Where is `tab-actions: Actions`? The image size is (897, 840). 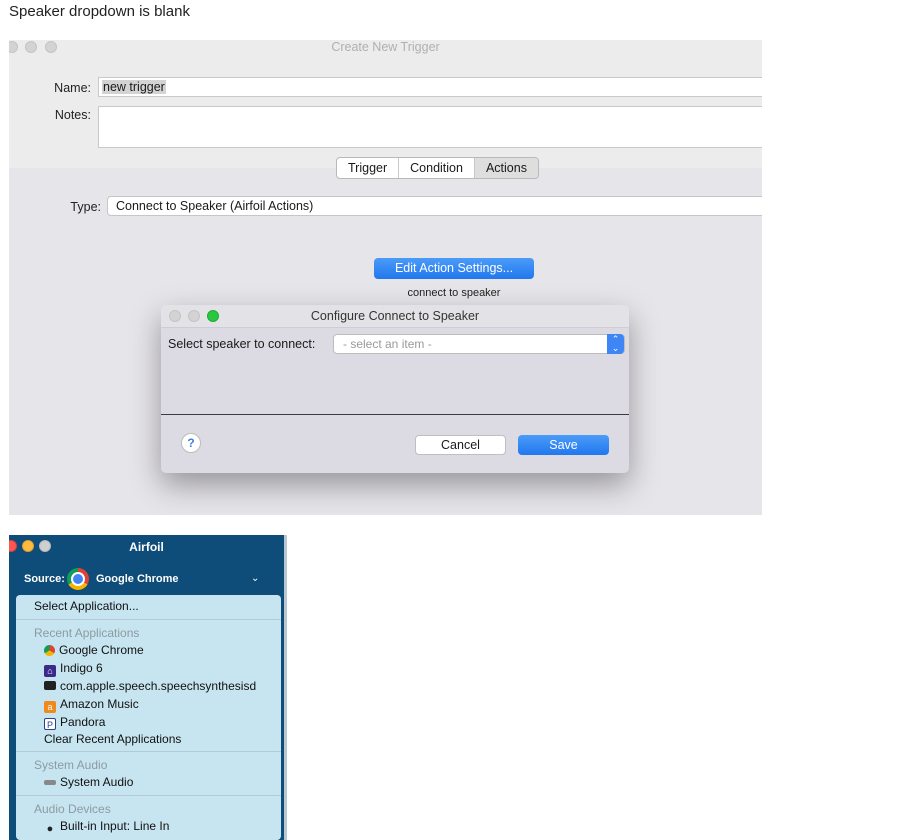 tab-actions: Actions is located at coordinates (506, 168).